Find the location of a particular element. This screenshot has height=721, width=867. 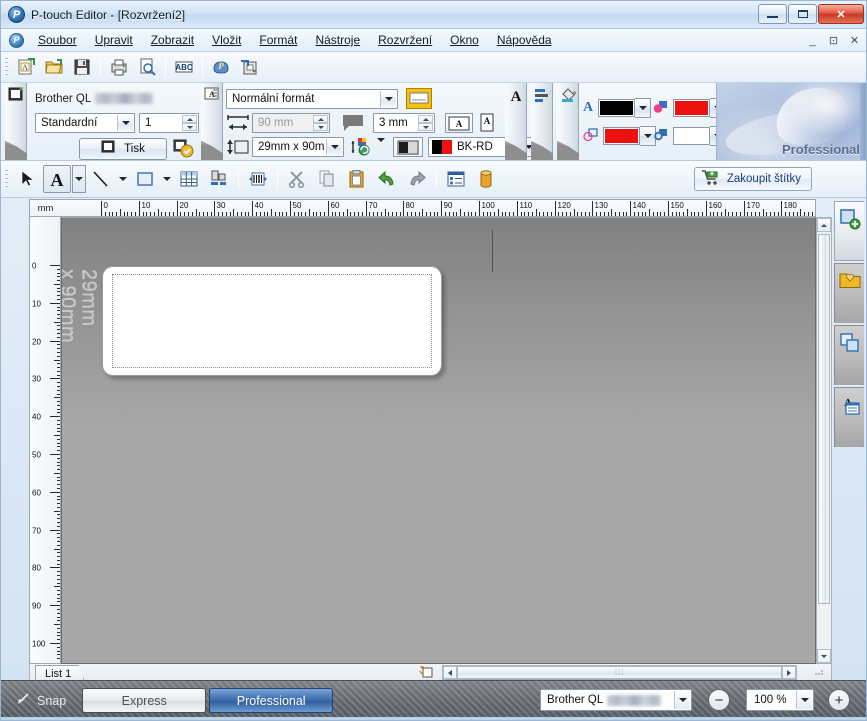

vertical-scroll-thumb is located at coordinates (824, 419).